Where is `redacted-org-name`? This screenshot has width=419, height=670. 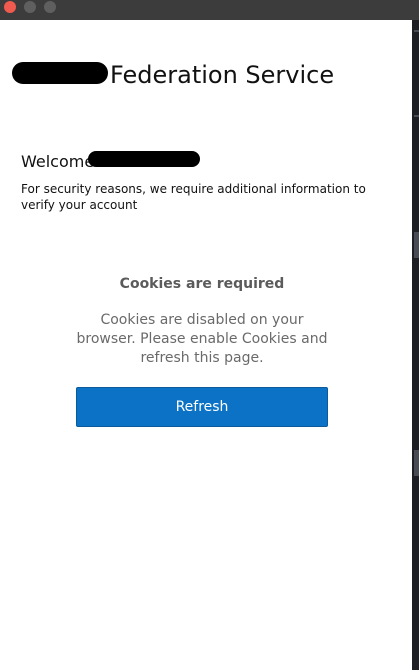
redacted-org-name is located at coordinates (60, 73).